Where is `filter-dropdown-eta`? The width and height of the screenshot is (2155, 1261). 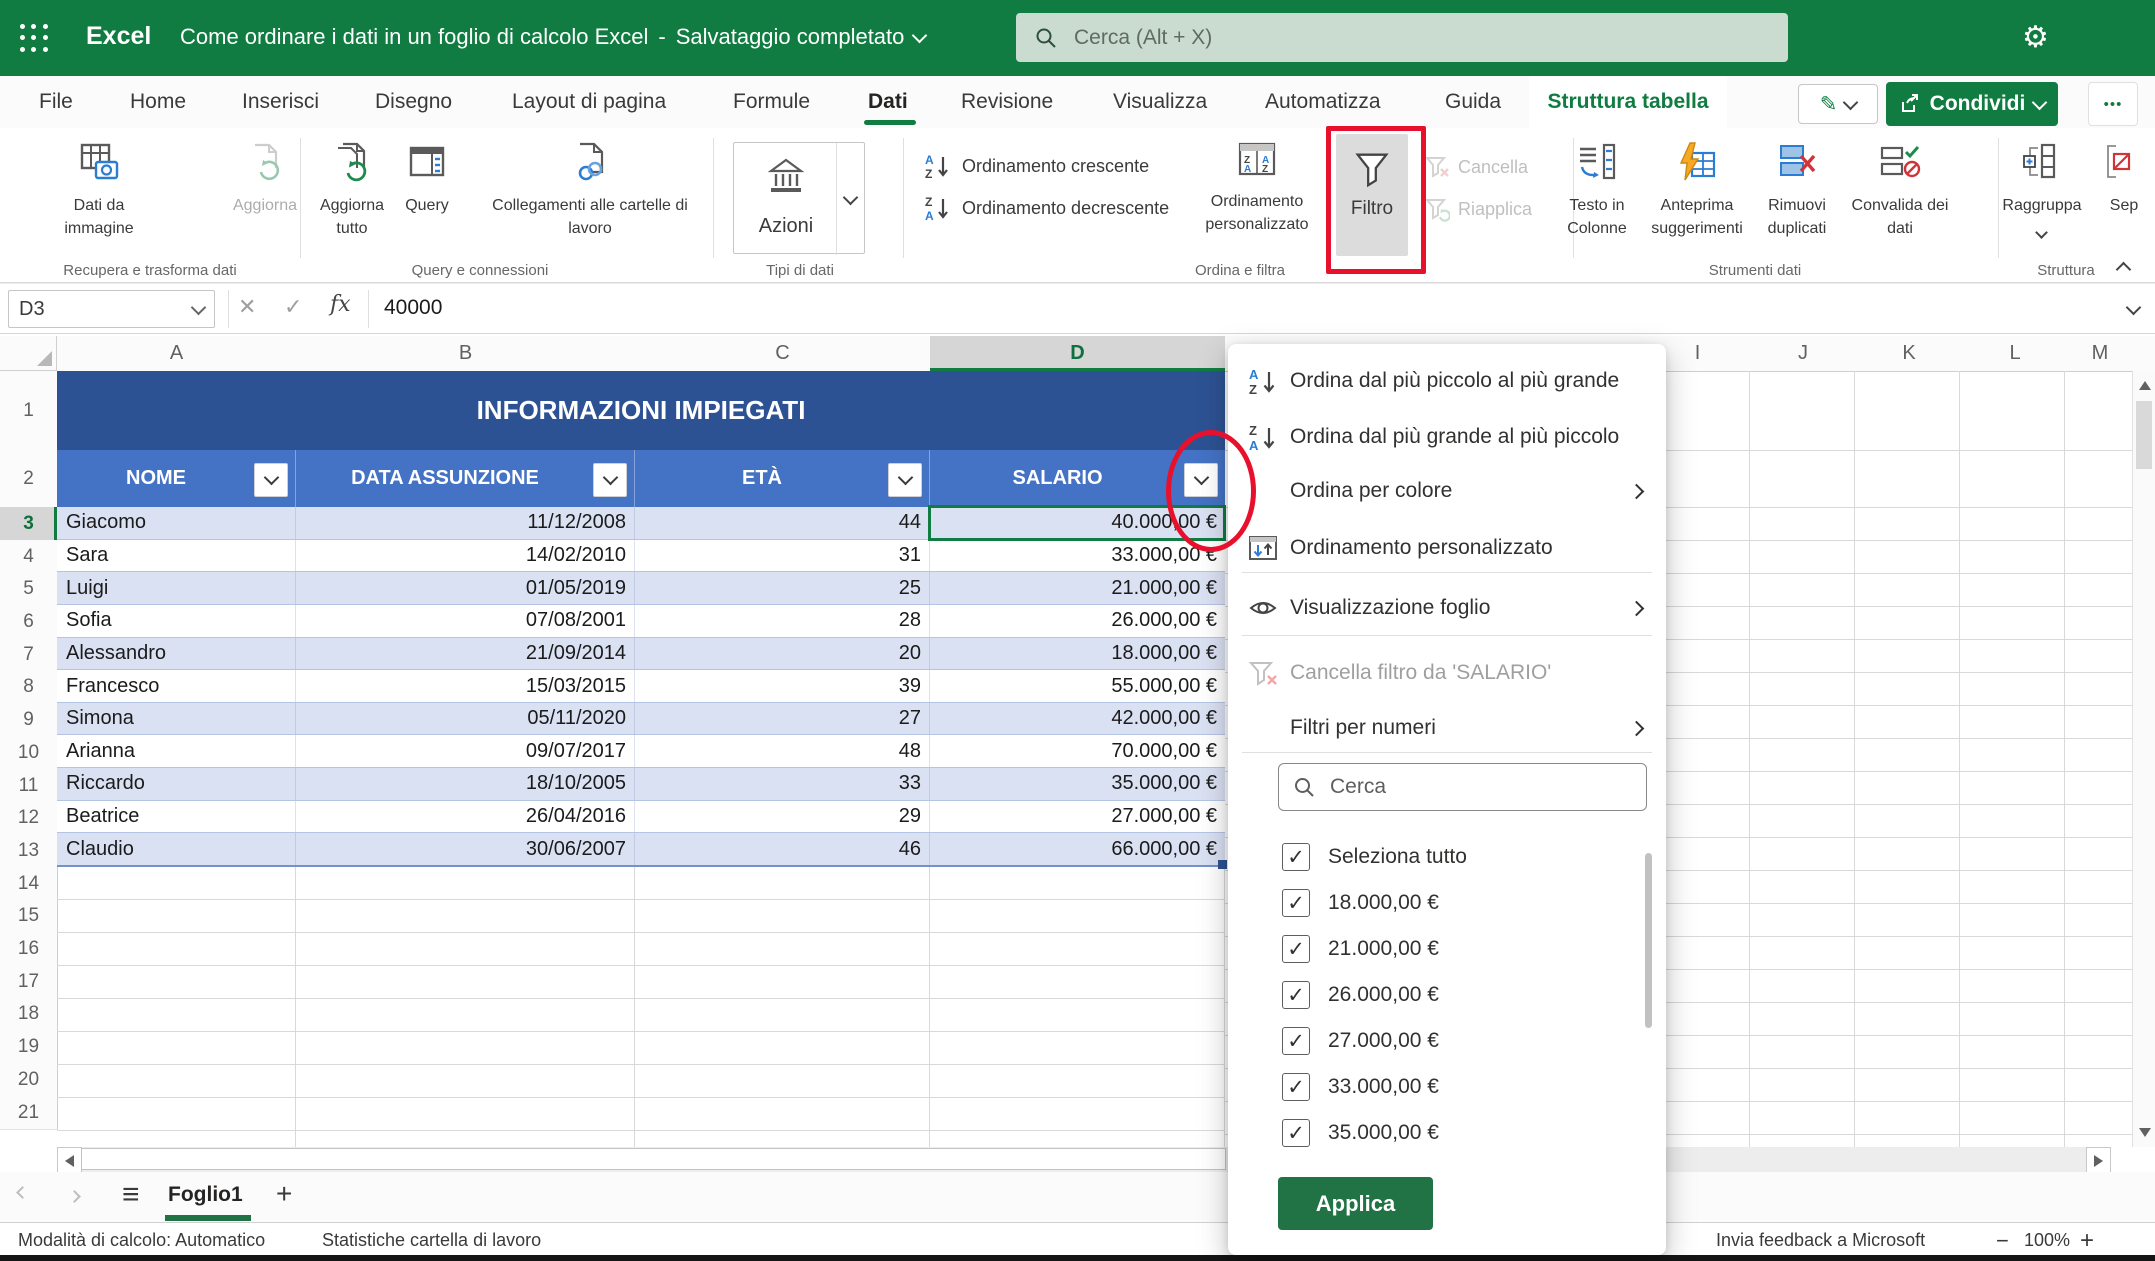 filter-dropdown-eta is located at coordinates (905, 479).